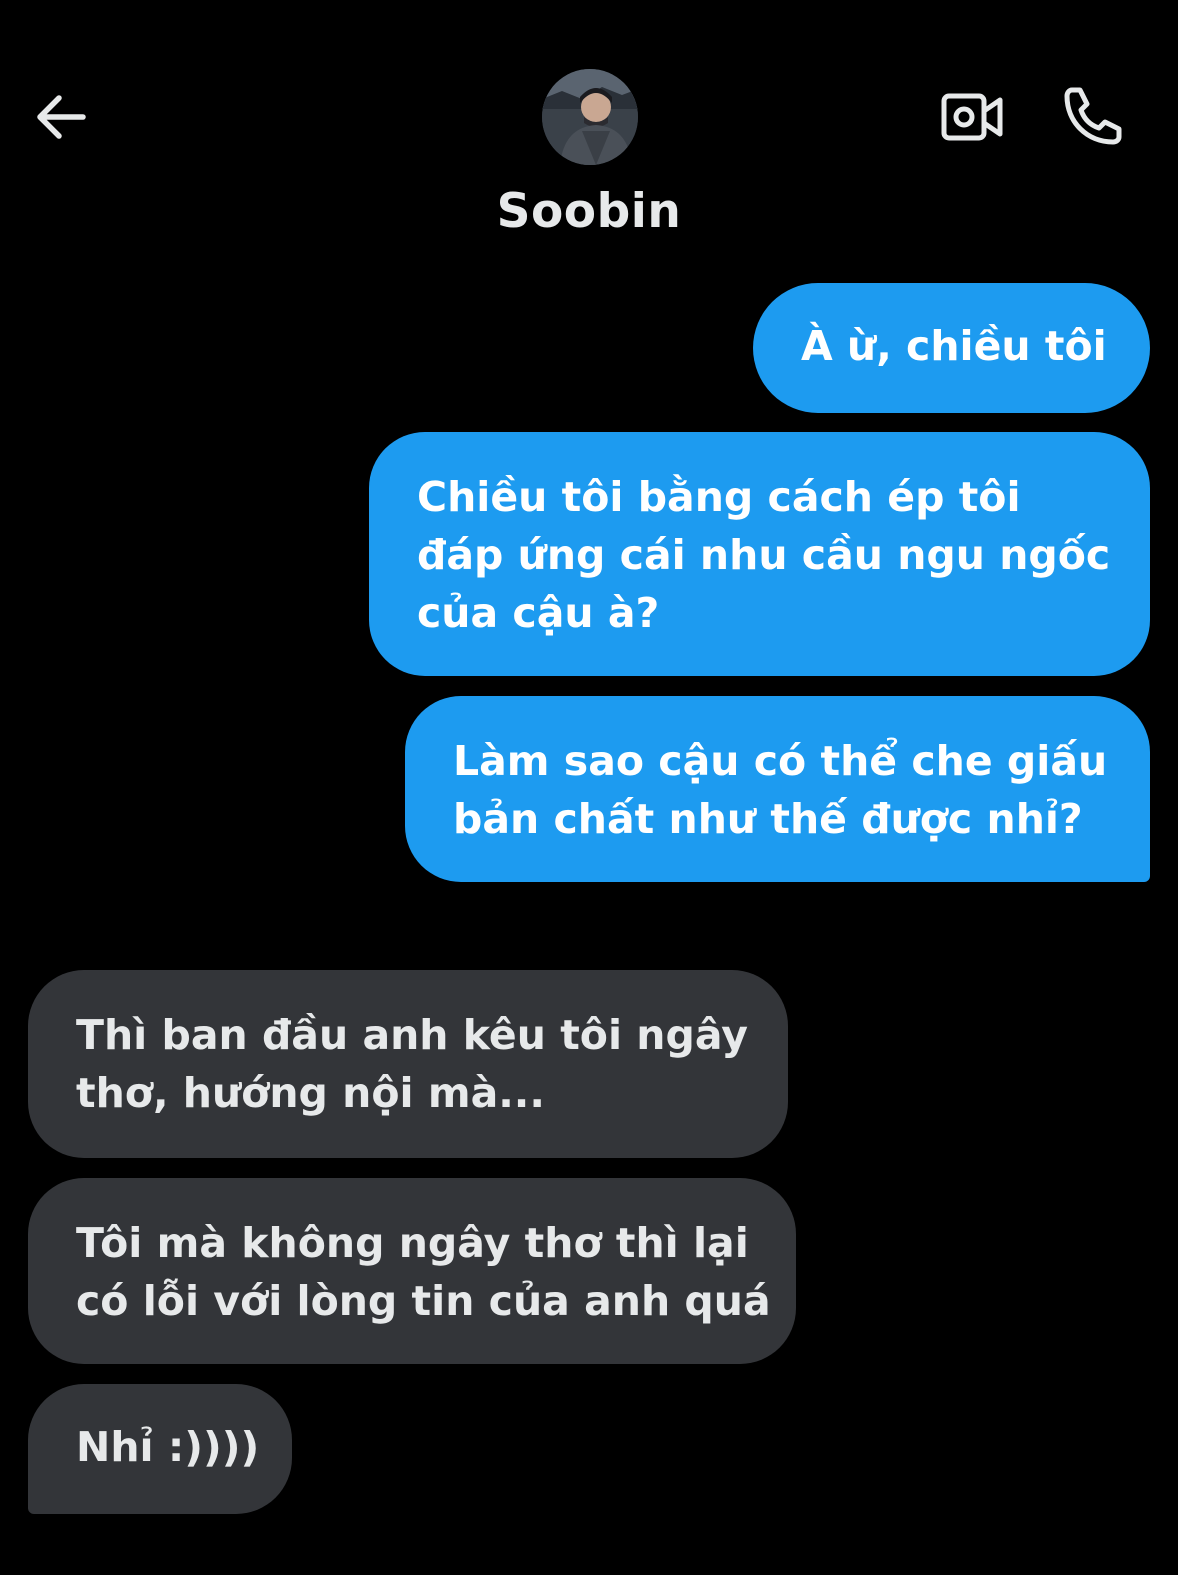  I want to click on video-camera-icon, so click(972, 117).